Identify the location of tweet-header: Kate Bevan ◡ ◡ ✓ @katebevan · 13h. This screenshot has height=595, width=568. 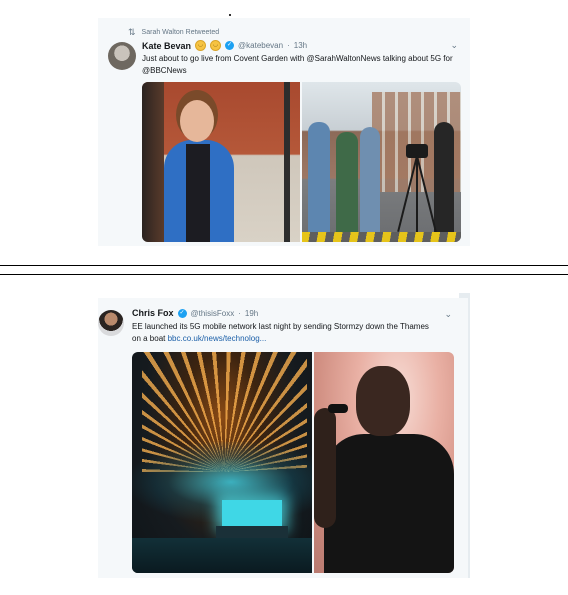
(224, 45).